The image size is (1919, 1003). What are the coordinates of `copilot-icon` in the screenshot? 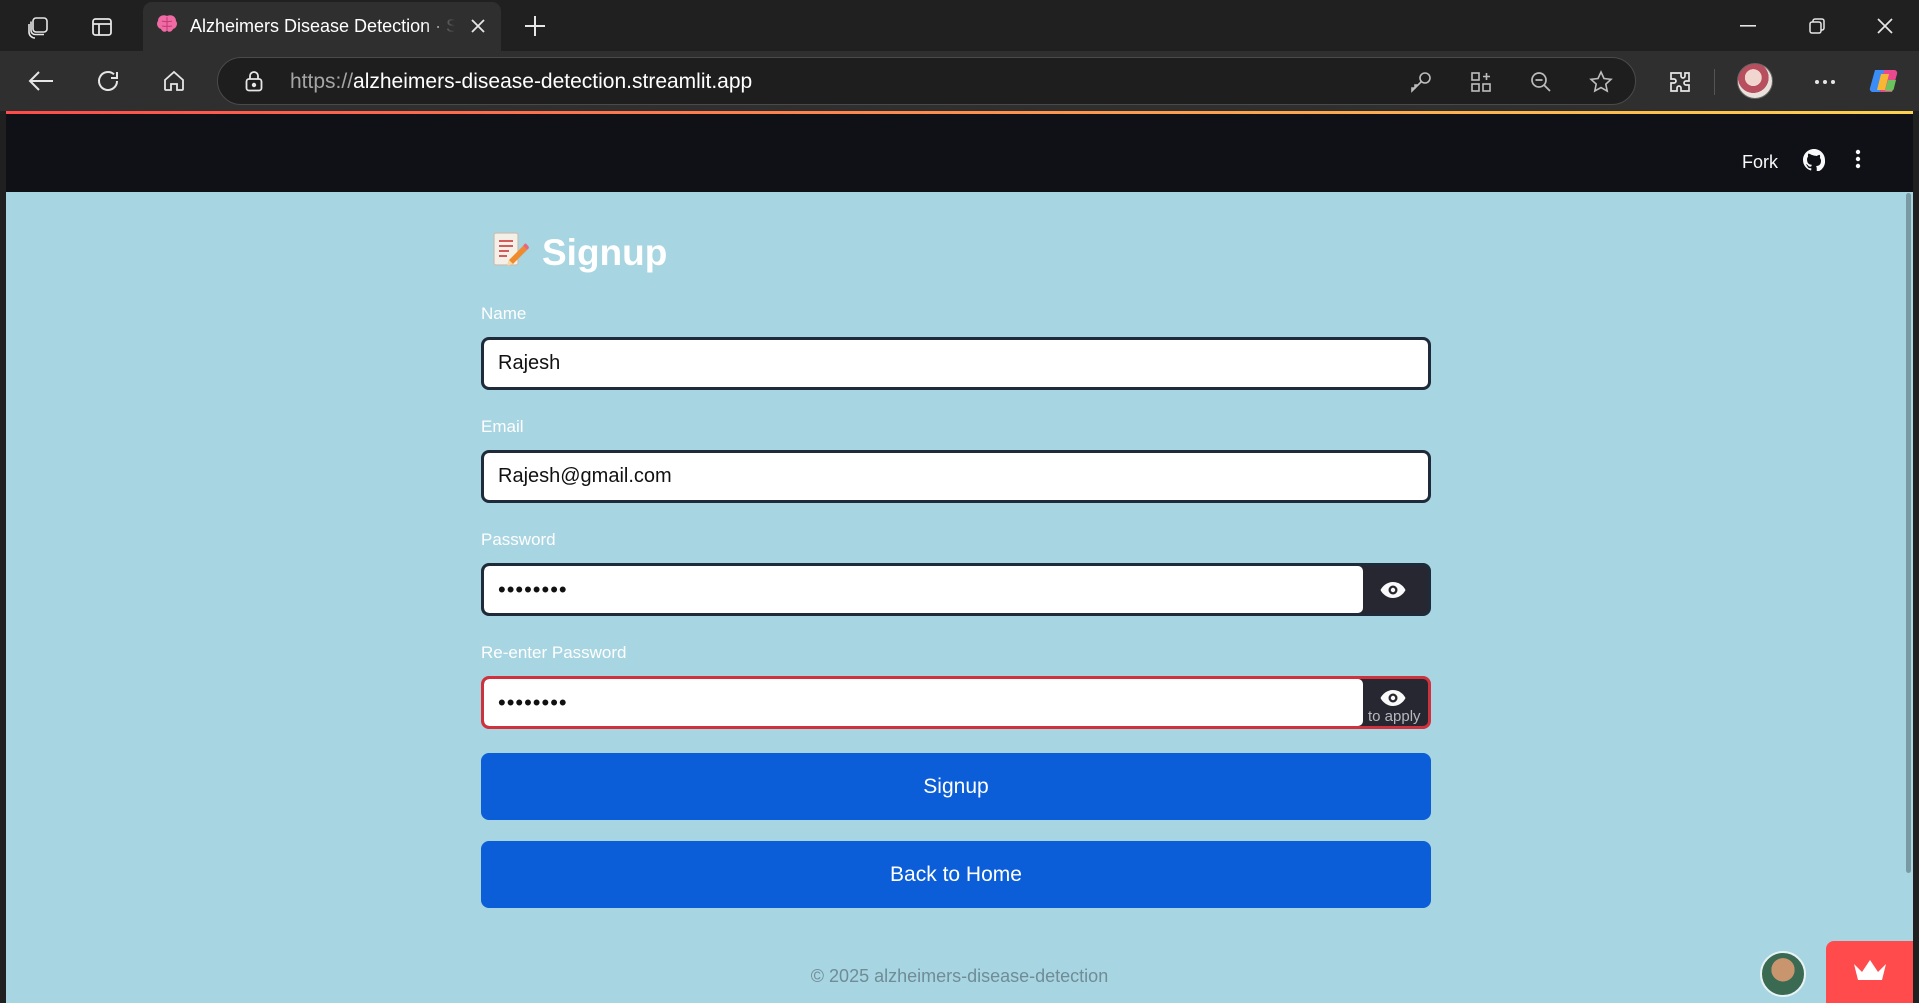 It's located at (1885, 81).